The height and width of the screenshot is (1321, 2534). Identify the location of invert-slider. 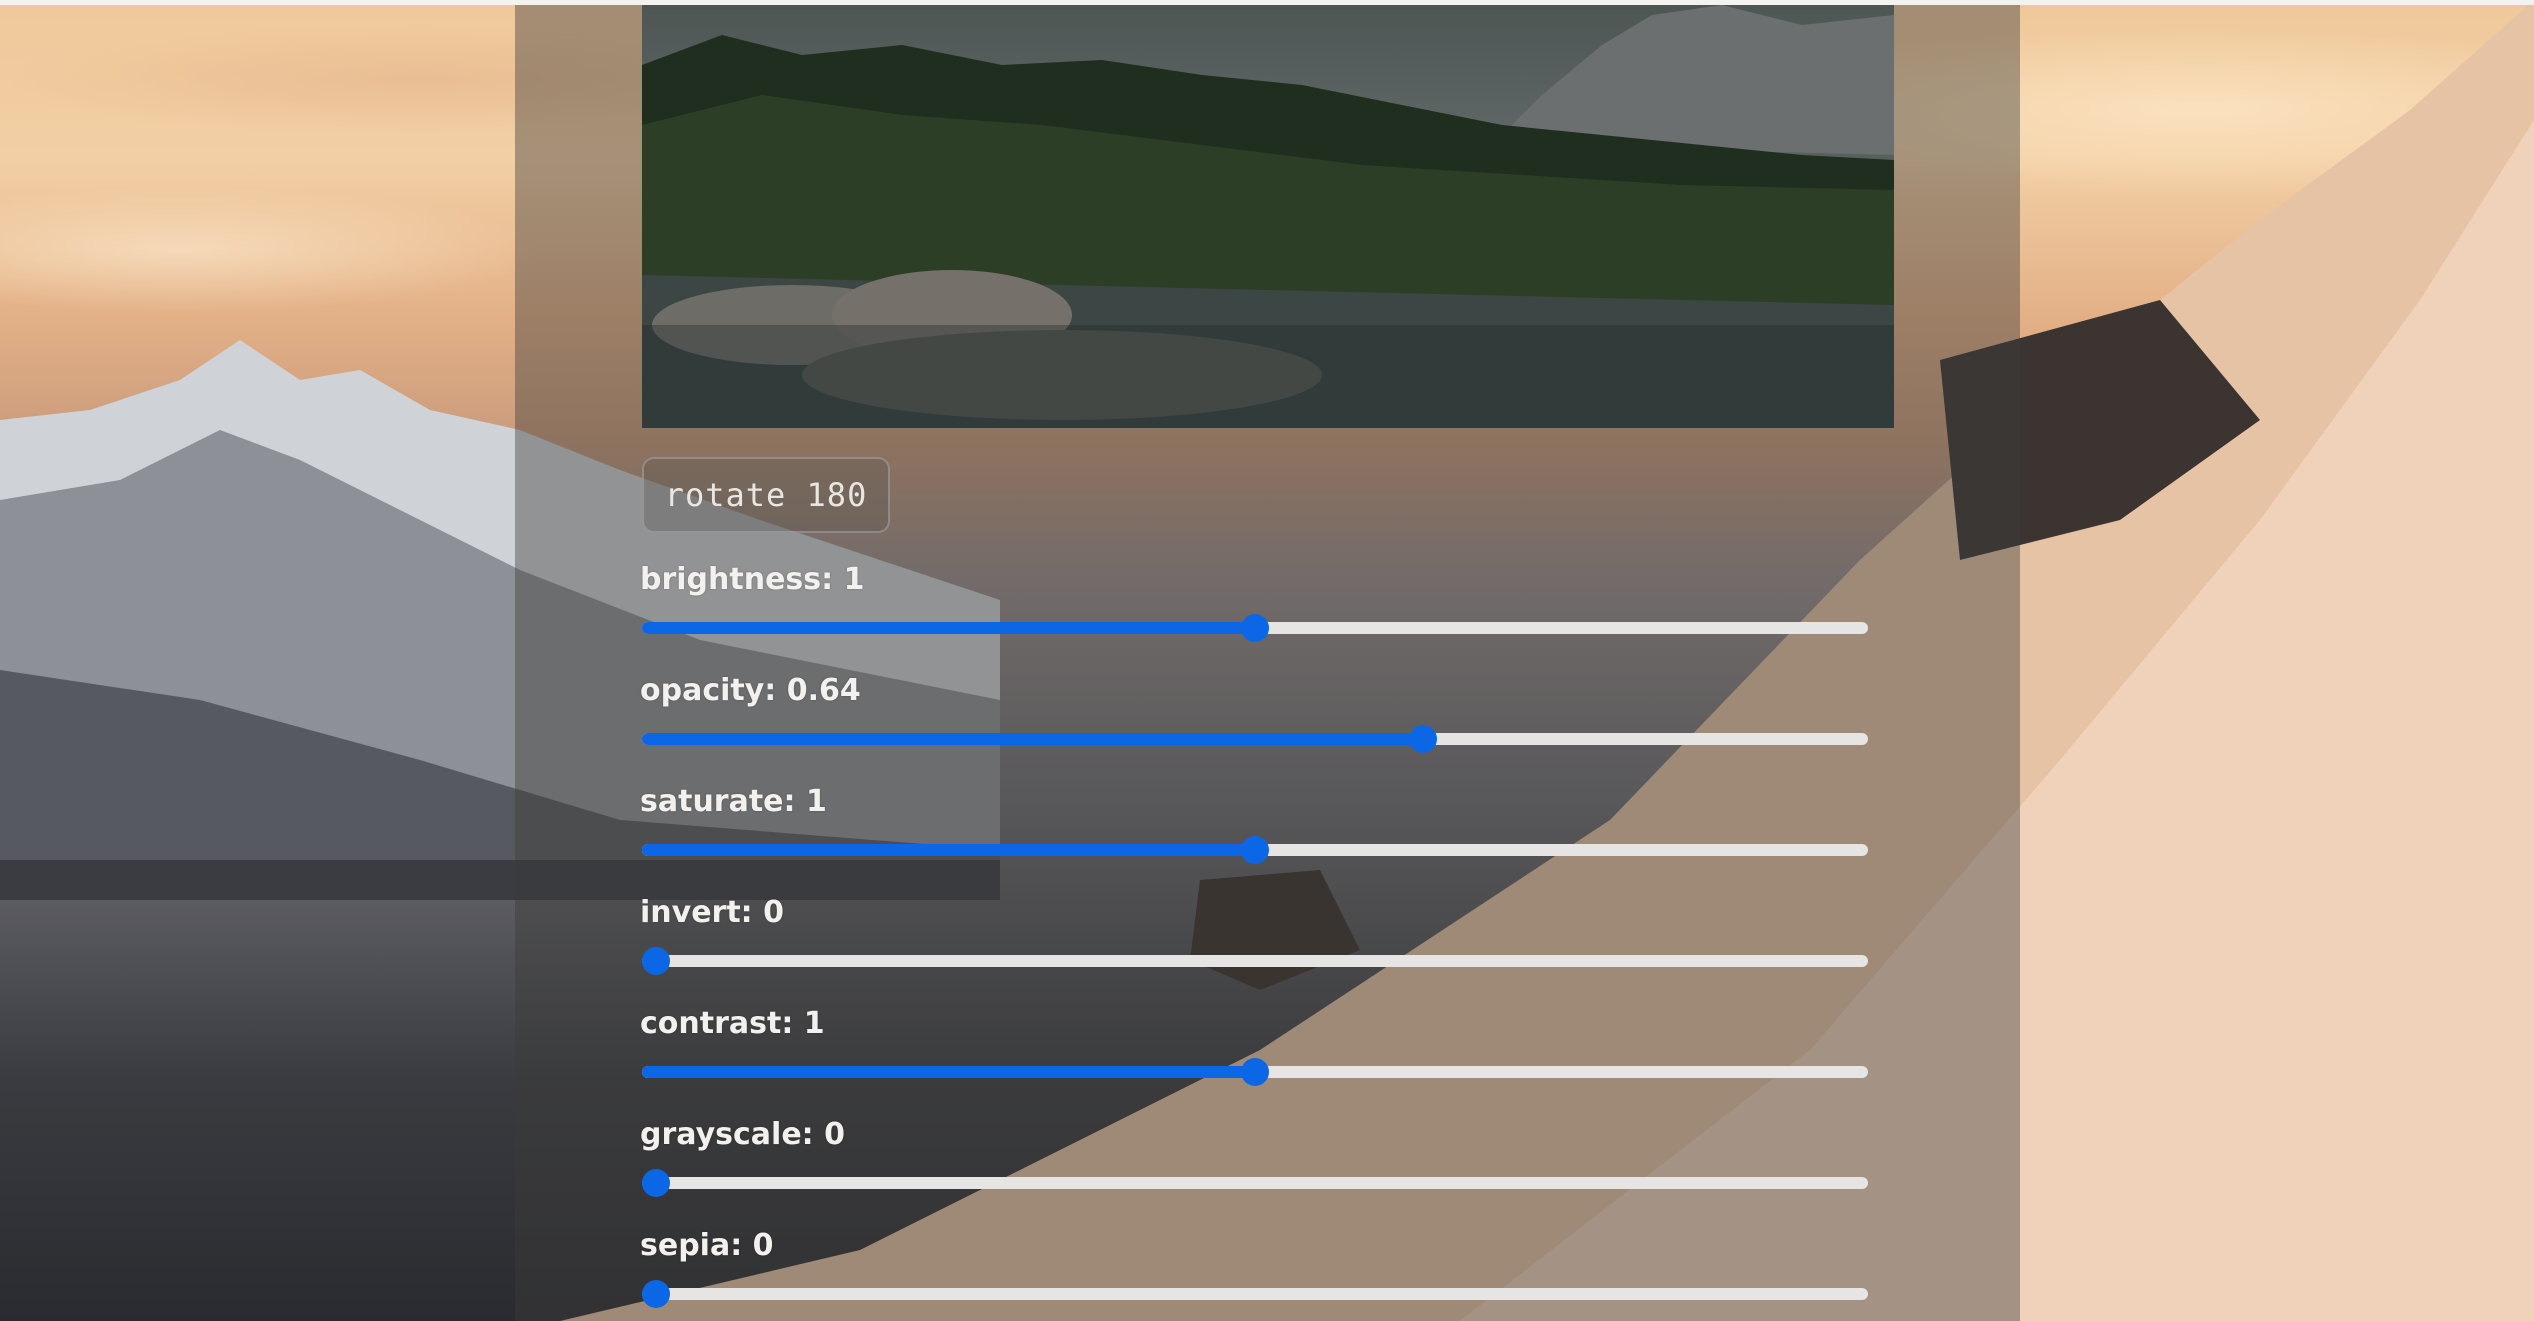
(1255, 961).